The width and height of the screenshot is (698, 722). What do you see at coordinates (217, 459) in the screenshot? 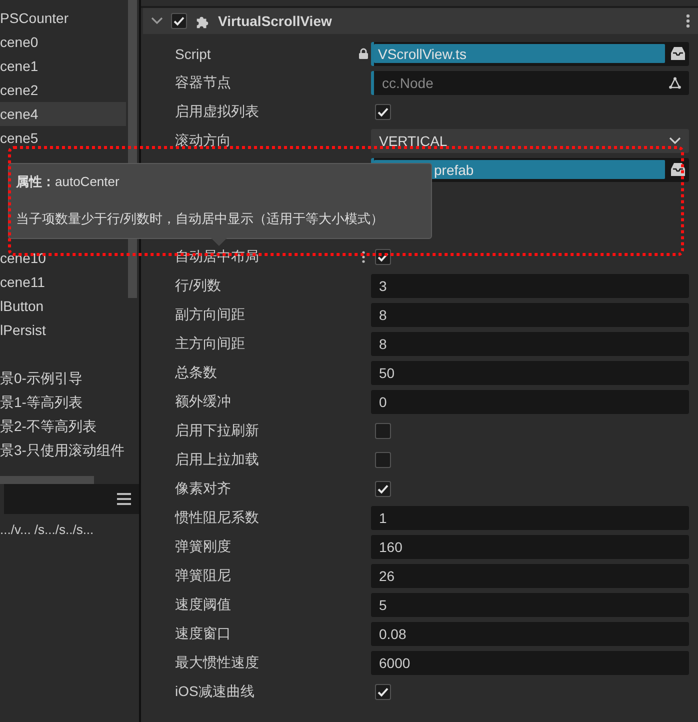
I see `property-label: 启用上拉加载` at bounding box center [217, 459].